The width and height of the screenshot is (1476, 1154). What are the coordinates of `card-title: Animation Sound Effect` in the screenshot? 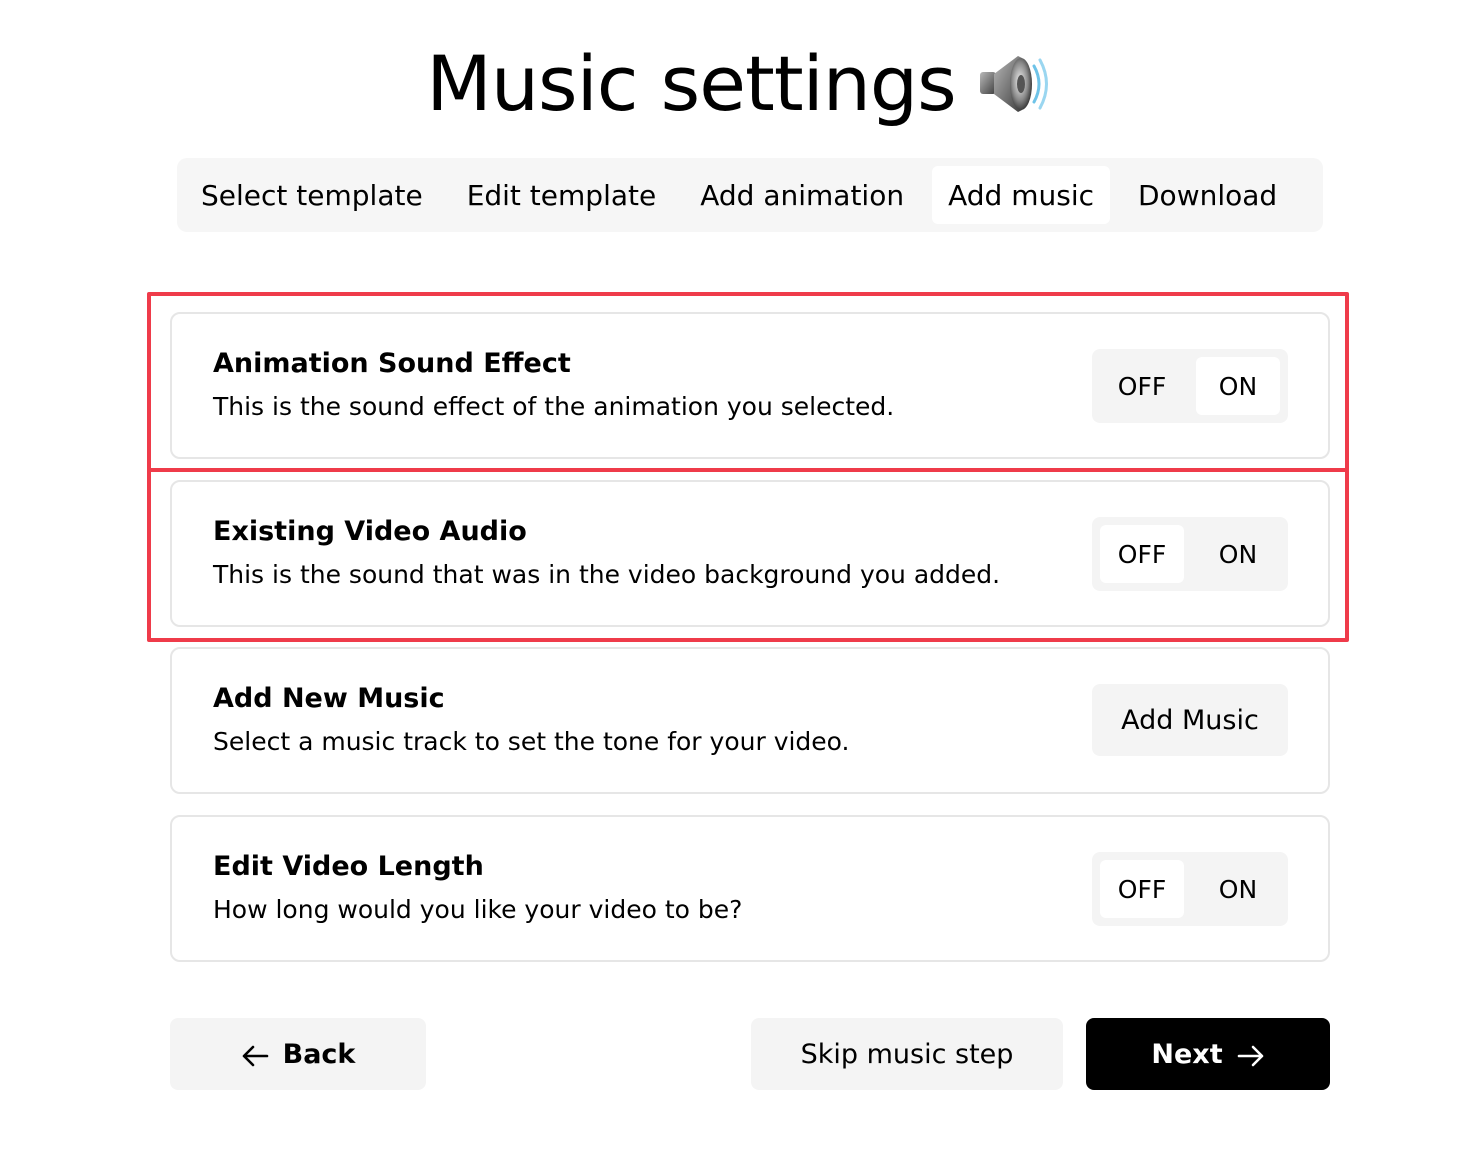 It's located at (392, 363).